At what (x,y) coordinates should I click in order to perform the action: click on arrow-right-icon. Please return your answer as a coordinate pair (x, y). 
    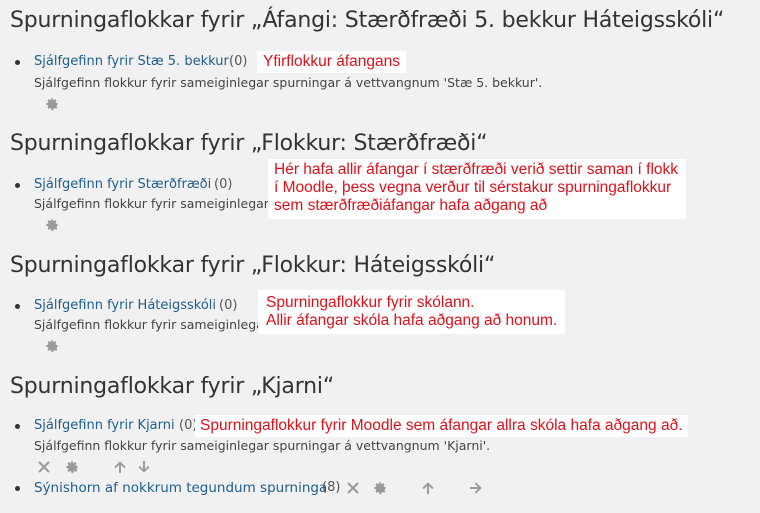
    Looking at the image, I should click on (476, 488).